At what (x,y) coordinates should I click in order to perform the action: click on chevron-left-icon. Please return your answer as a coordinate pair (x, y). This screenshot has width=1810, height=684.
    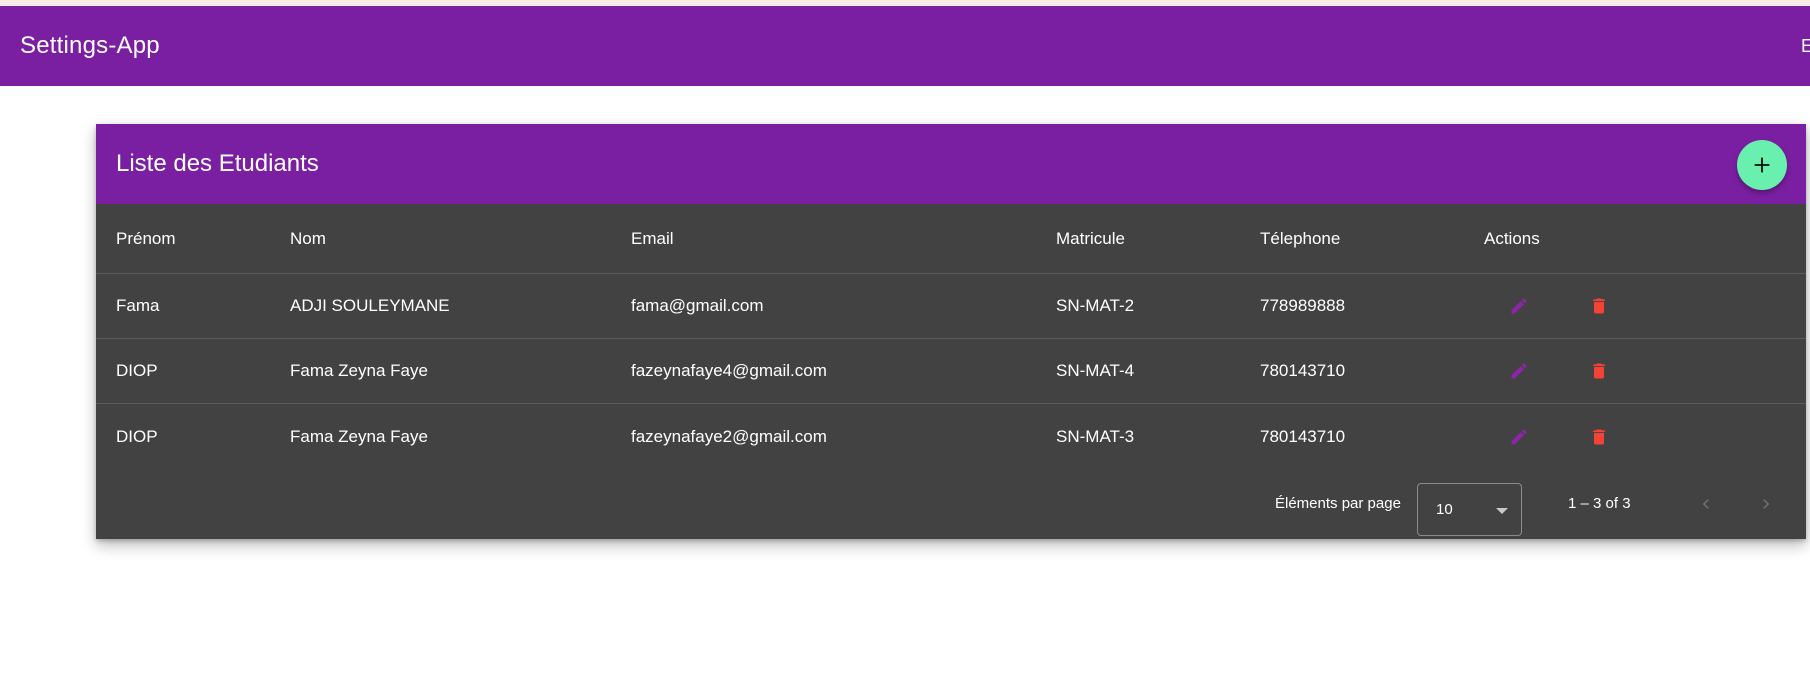
    Looking at the image, I should click on (1705, 504).